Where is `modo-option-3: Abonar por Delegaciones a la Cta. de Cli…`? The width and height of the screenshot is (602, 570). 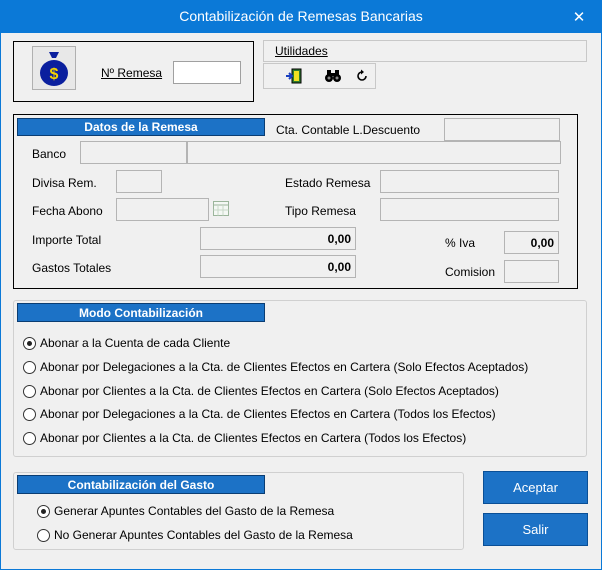 modo-option-3: Abonar por Delegaciones a la Cta. de Cli… is located at coordinates (259, 414).